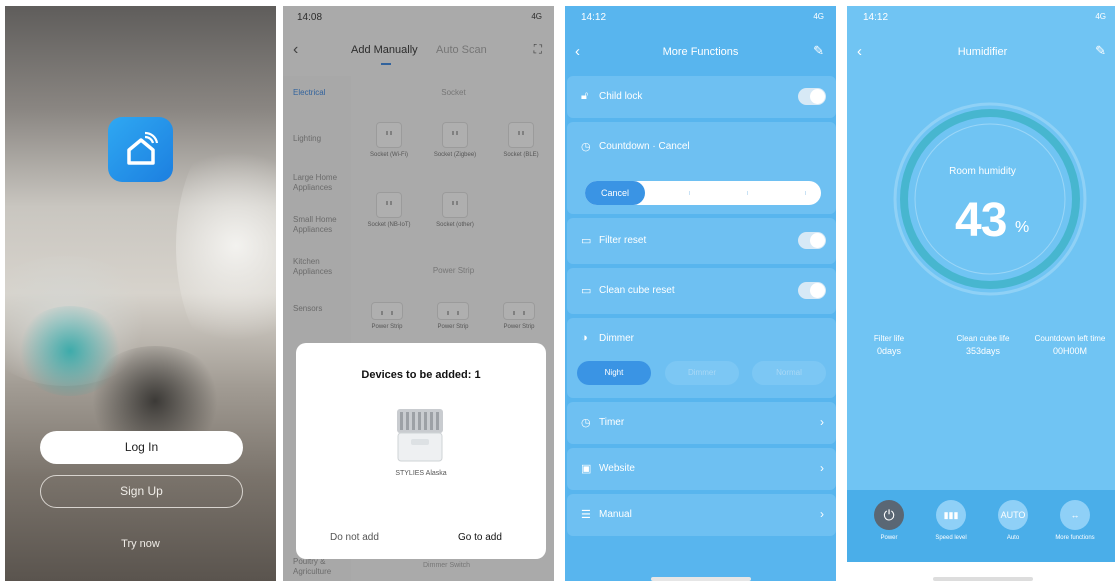 This screenshot has width=1115, height=583. What do you see at coordinates (983, 345) in the screenshot?
I see `clean-cube-life-stat: Clean cube life 353days` at bounding box center [983, 345].